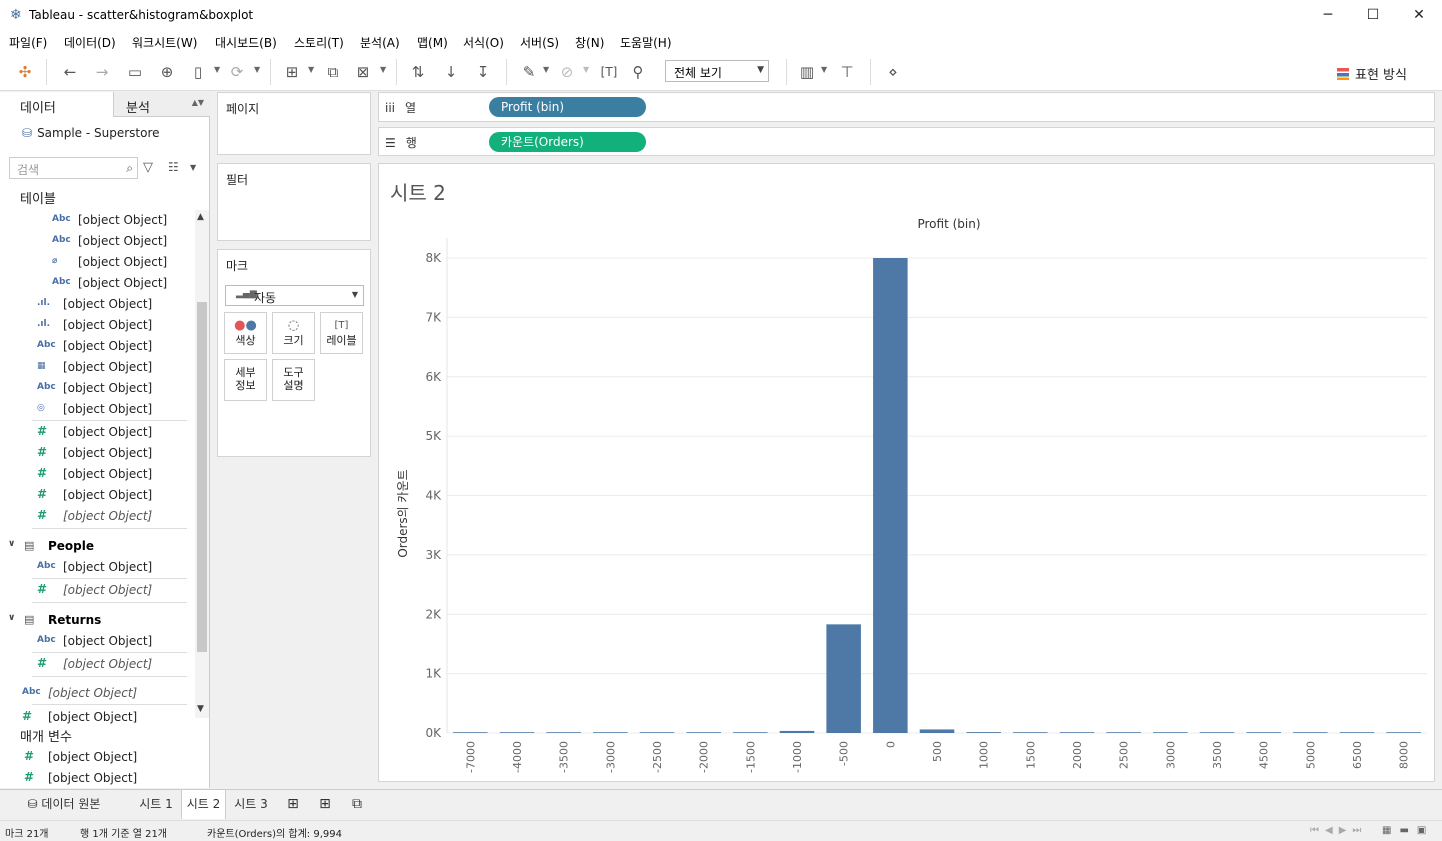 The width and height of the screenshot is (1442, 841). I want to click on sheet-tab-active: 시트 2, so click(203, 804).